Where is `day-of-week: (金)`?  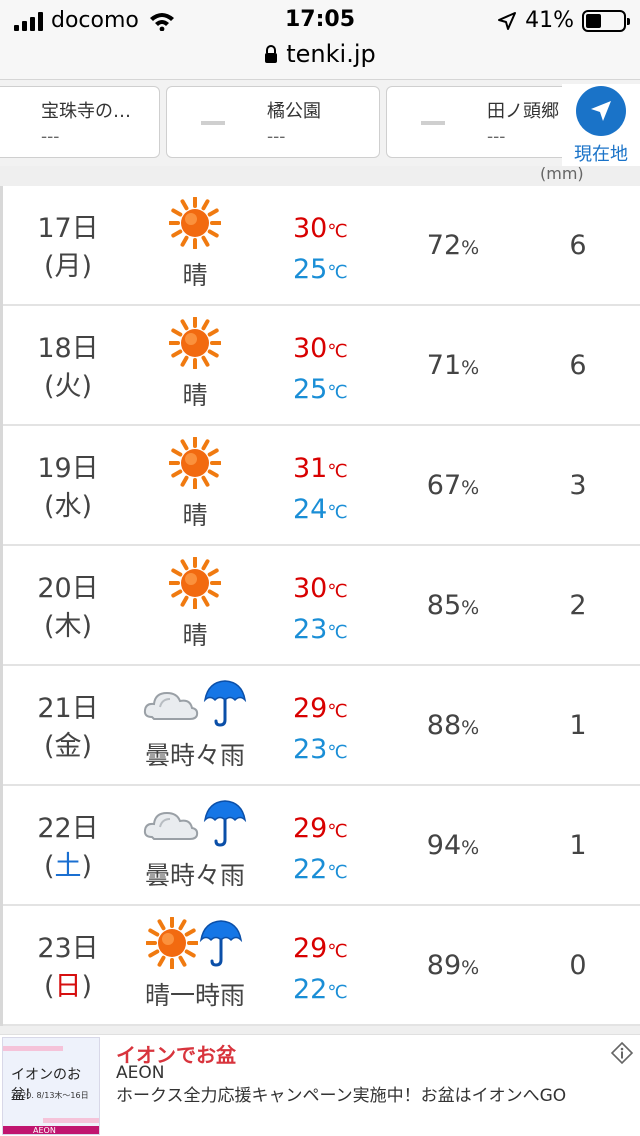 day-of-week: (金) is located at coordinates (68, 746).